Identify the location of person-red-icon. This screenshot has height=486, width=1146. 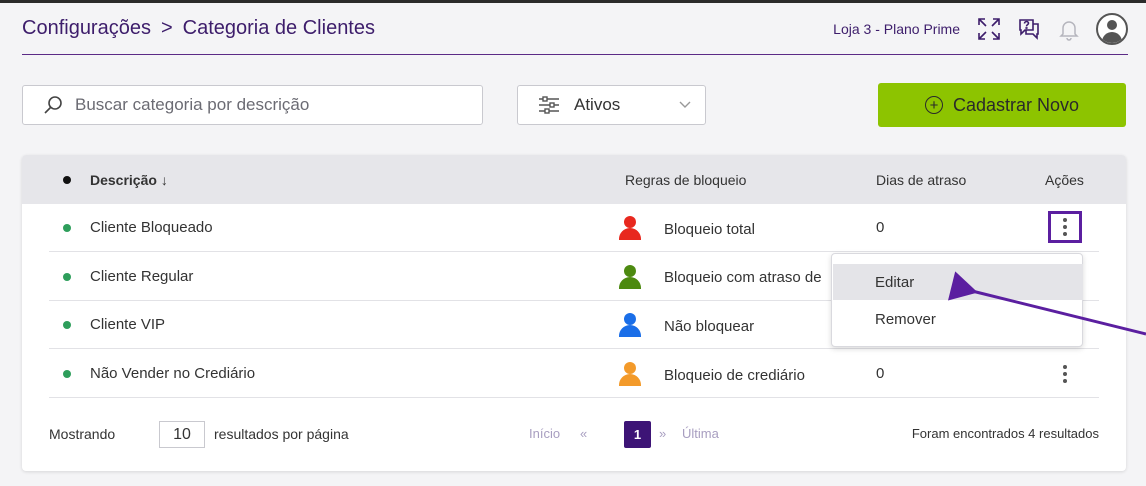
(630, 228).